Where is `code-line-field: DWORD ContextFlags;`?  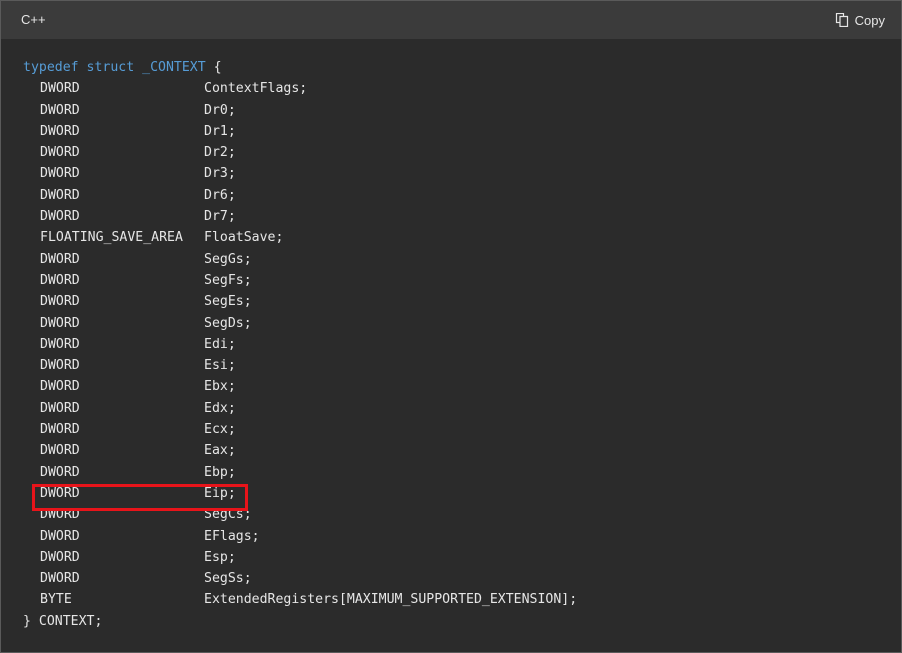 code-line-field: DWORD ContextFlags; is located at coordinates (300, 88).